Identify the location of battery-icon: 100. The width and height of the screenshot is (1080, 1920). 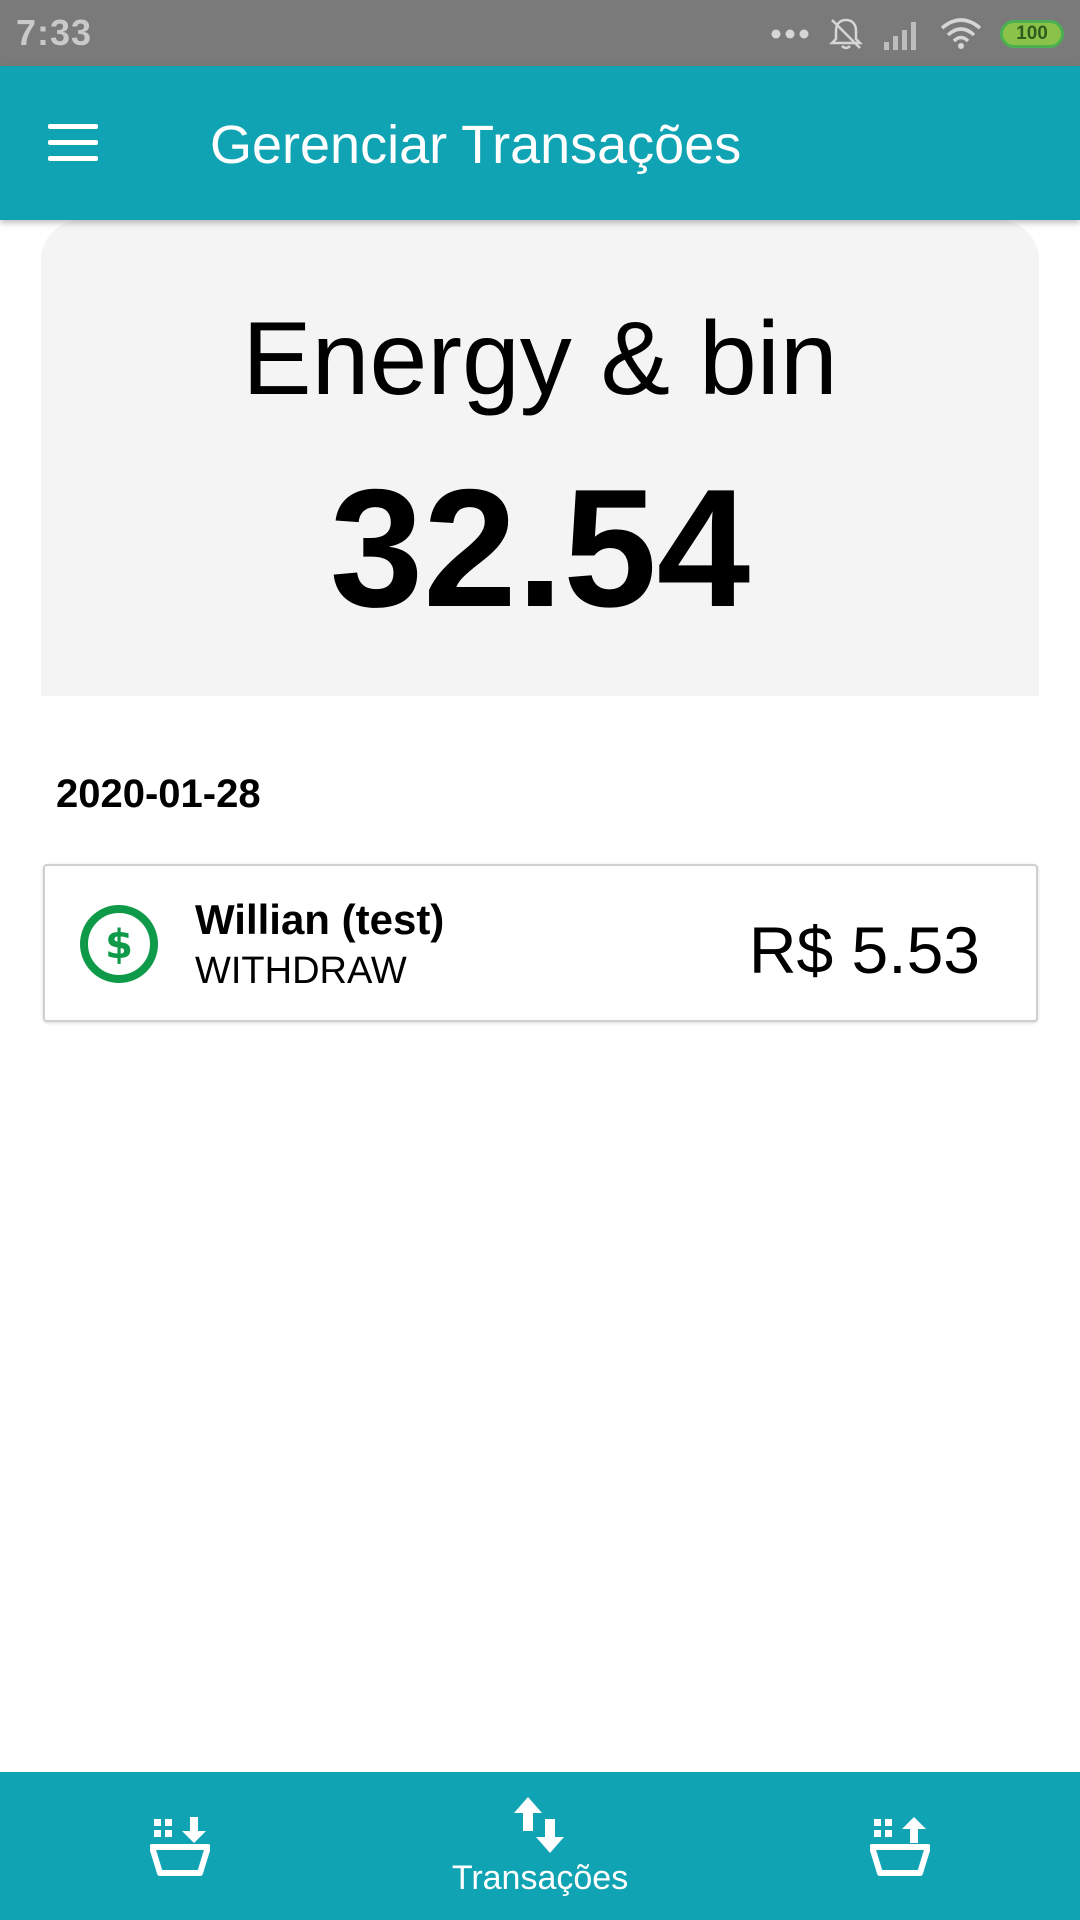
(1032, 34).